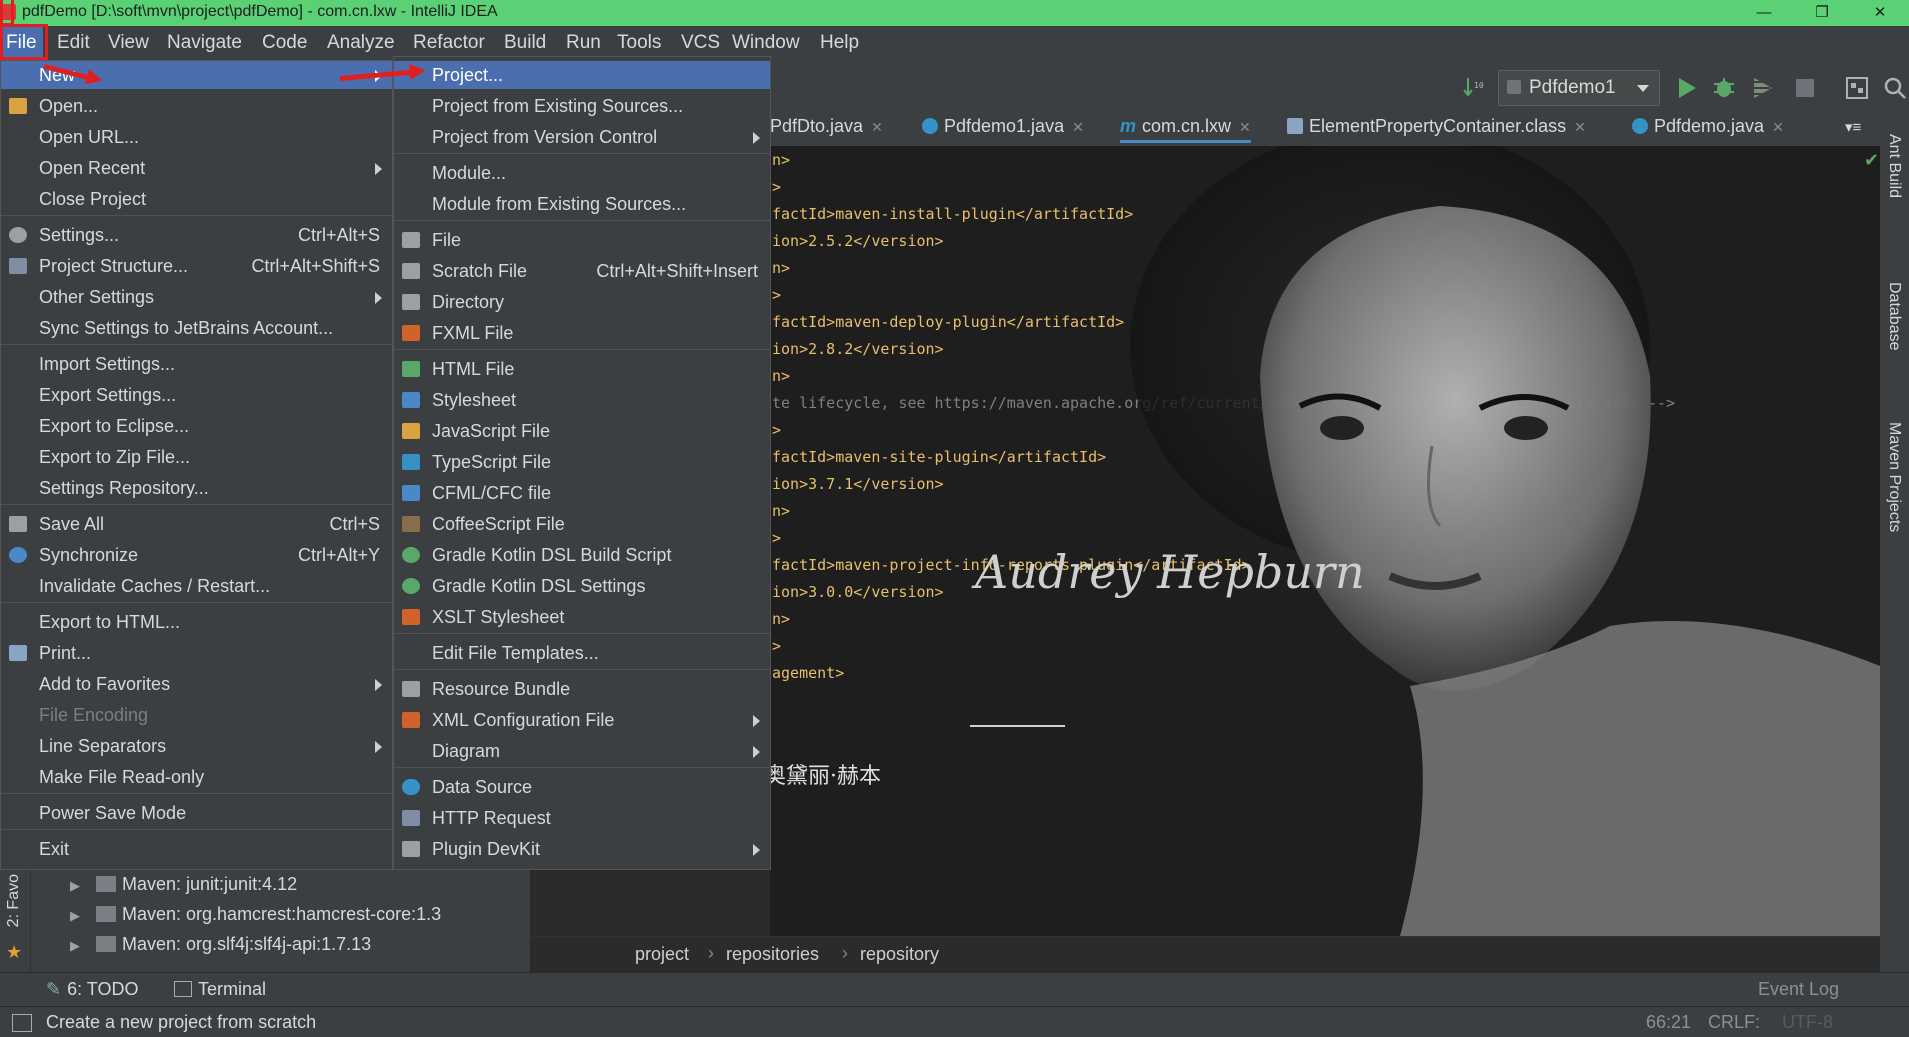  What do you see at coordinates (220, 989) in the screenshot?
I see `terminal-tab: Terminal` at bounding box center [220, 989].